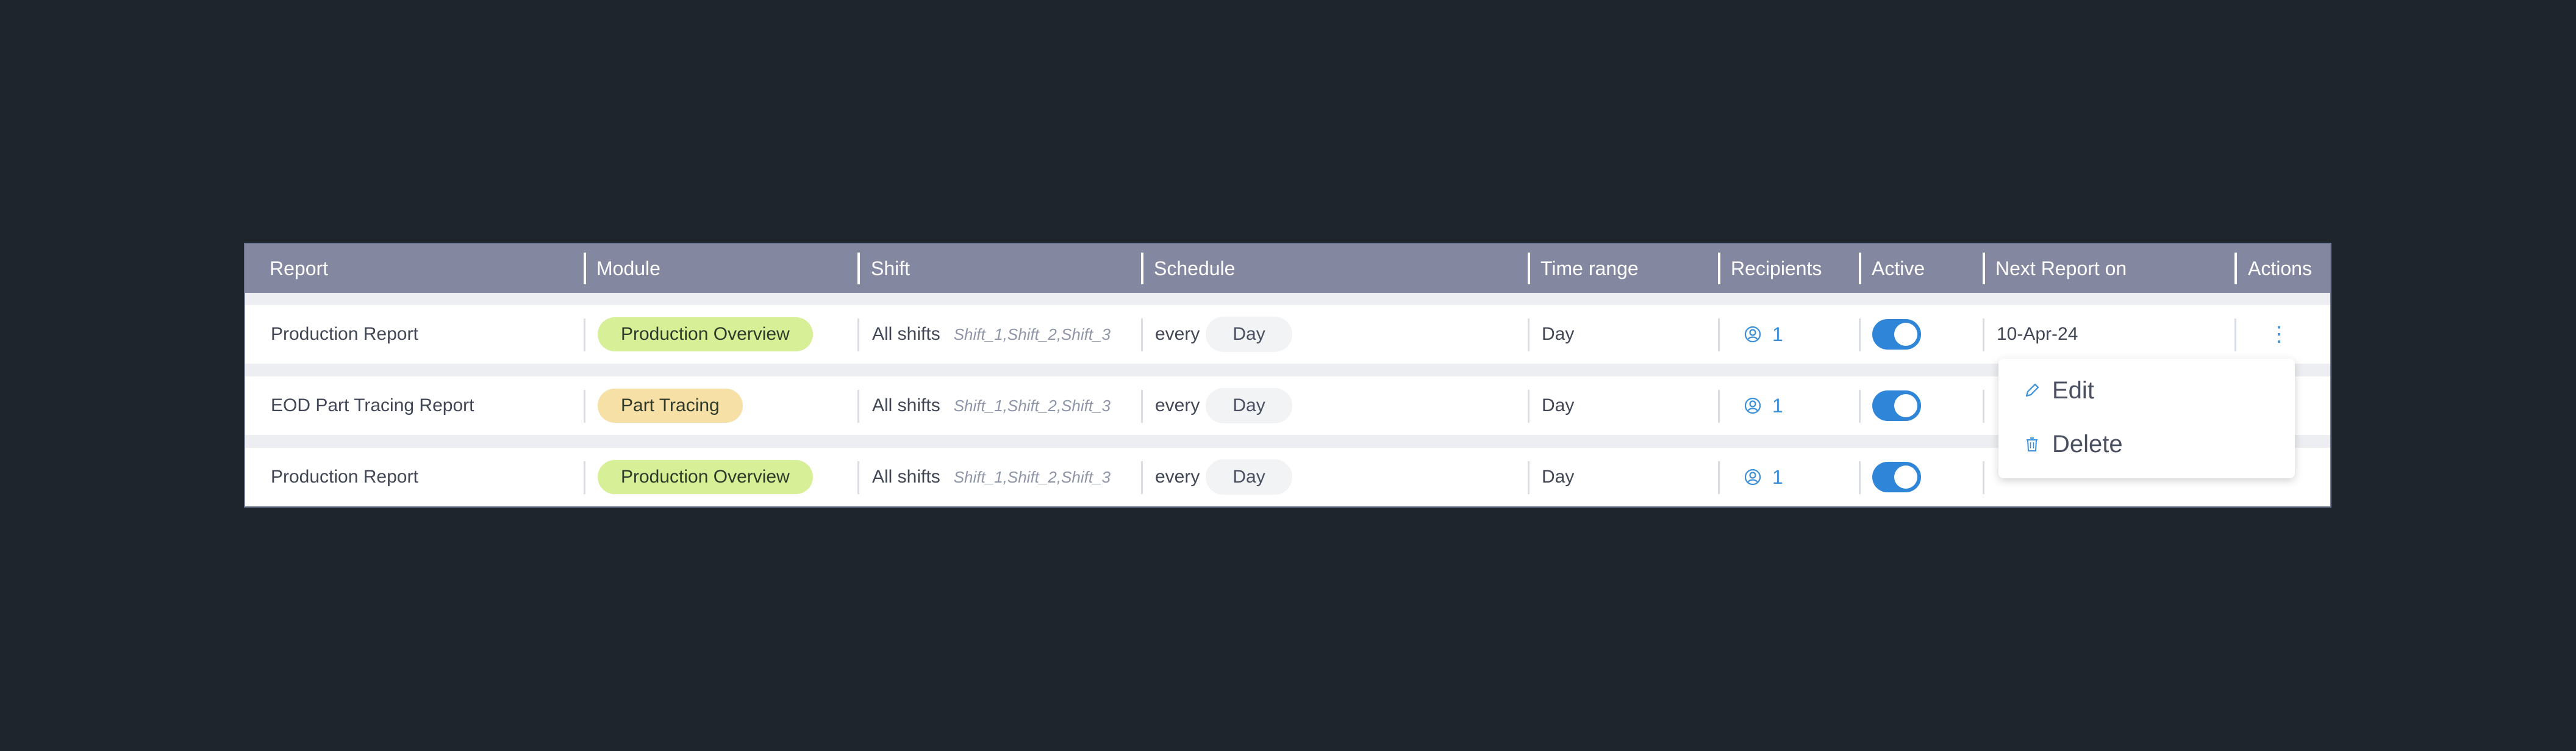 The height and width of the screenshot is (751, 2576). What do you see at coordinates (2032, 444) in the screenshot?
I see `trash-icon` at bounding box center [2032, 444].